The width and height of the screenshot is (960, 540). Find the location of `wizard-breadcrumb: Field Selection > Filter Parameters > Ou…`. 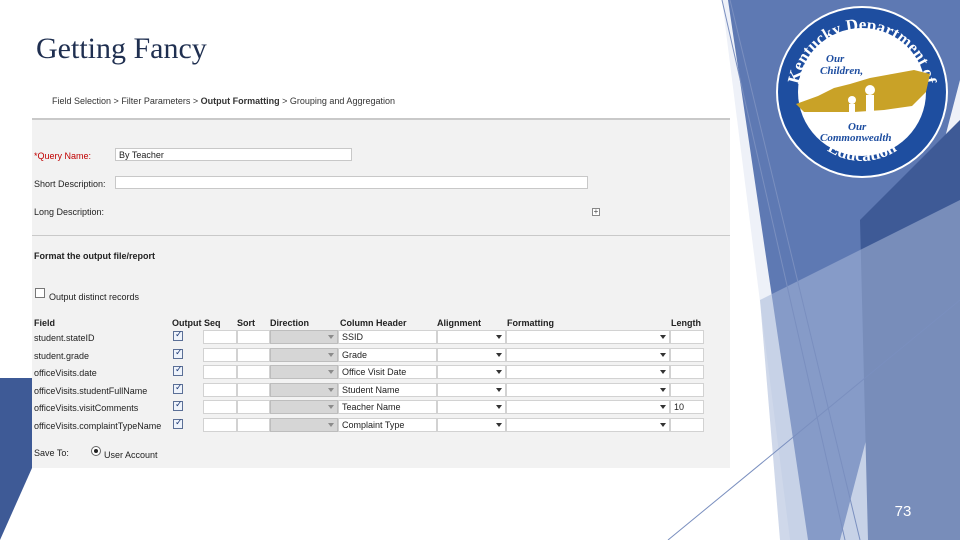

wizard-breadcrumb: Field Selection > Filter Parameters > Ou… is located at coordinates (223, 101).